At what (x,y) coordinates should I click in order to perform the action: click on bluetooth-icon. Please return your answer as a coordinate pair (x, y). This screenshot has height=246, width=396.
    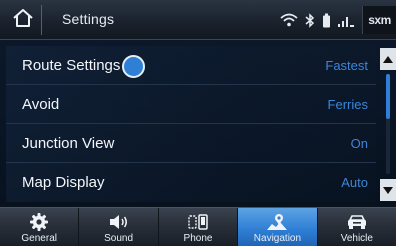
    Looking at the image, I should click on (310, 20).